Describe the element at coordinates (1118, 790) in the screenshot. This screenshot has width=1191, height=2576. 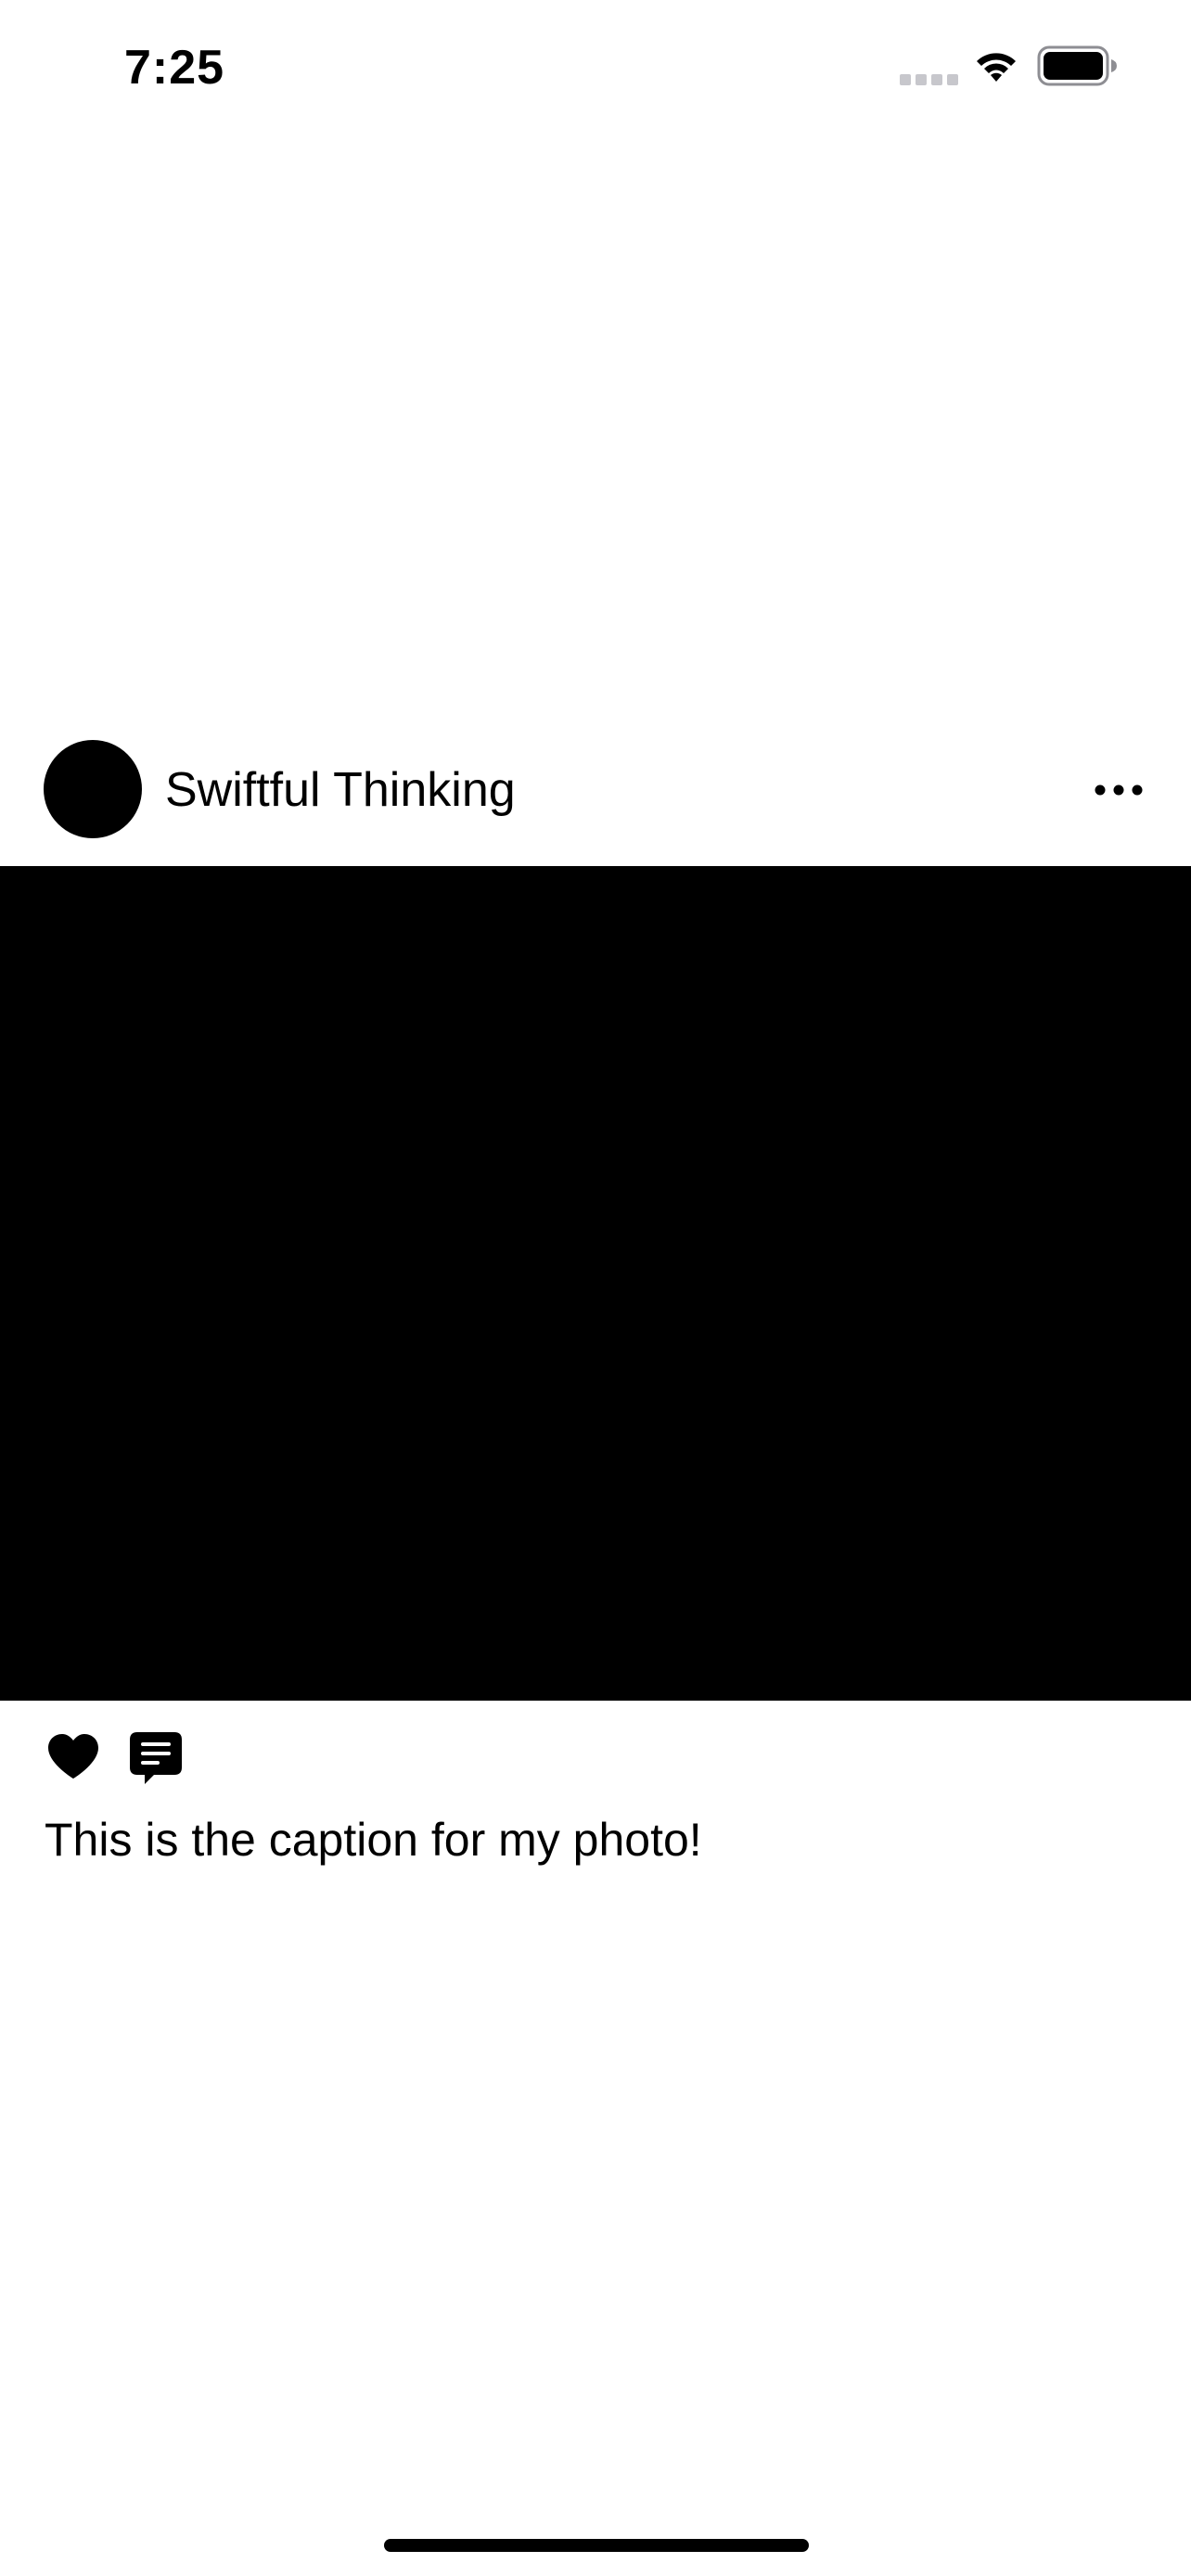
I see `ellipsis-icon` at that location.